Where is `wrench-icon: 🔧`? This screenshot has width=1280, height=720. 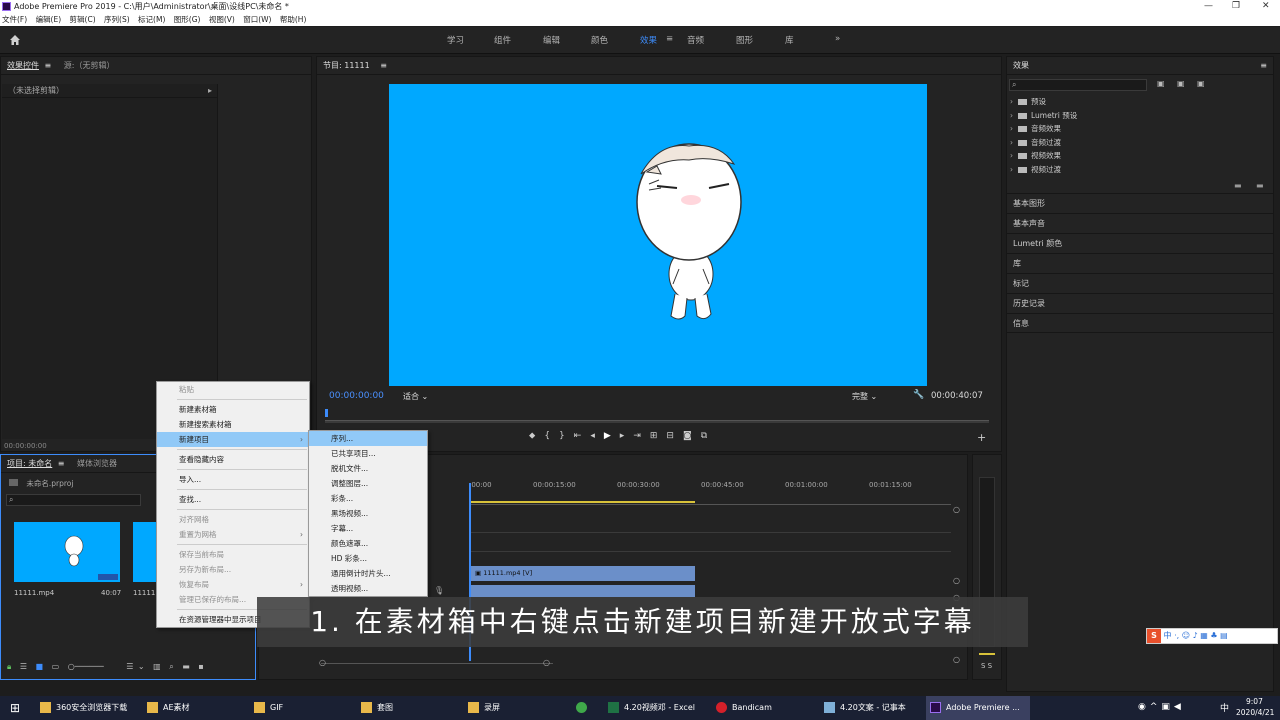
wrench-icon: 🔧 is located at coordinates (918, 395).